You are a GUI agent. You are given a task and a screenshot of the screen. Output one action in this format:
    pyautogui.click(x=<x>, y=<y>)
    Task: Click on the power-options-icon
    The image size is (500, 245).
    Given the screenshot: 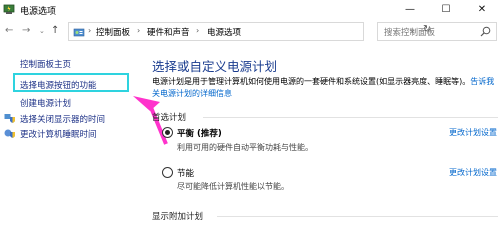 What is the action you would take?
    pyautogui.click(x=9, y=9)
    